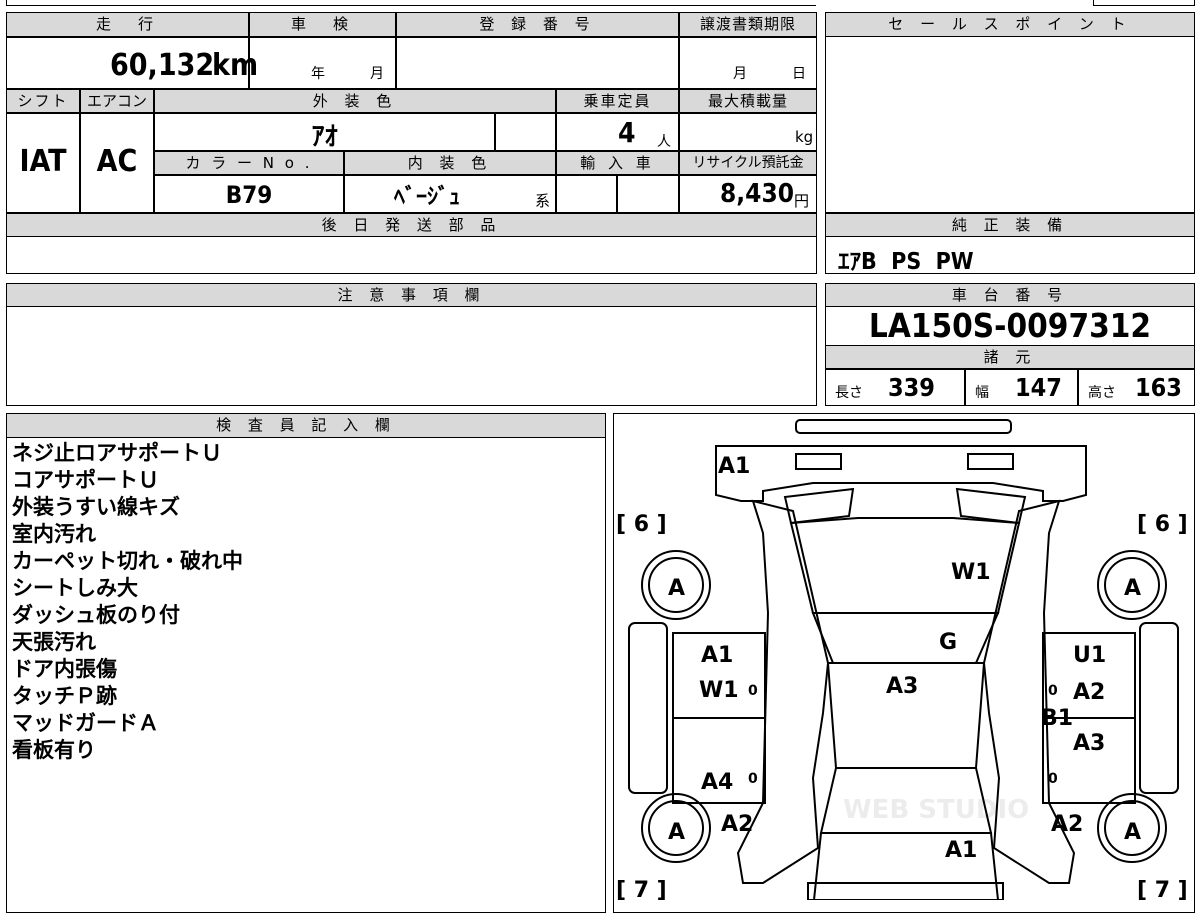  What do you see at coordinates (1102, 393) in the screenshot?
I see `spec-height-label: 高さ` at bounding box center [1102, 393].